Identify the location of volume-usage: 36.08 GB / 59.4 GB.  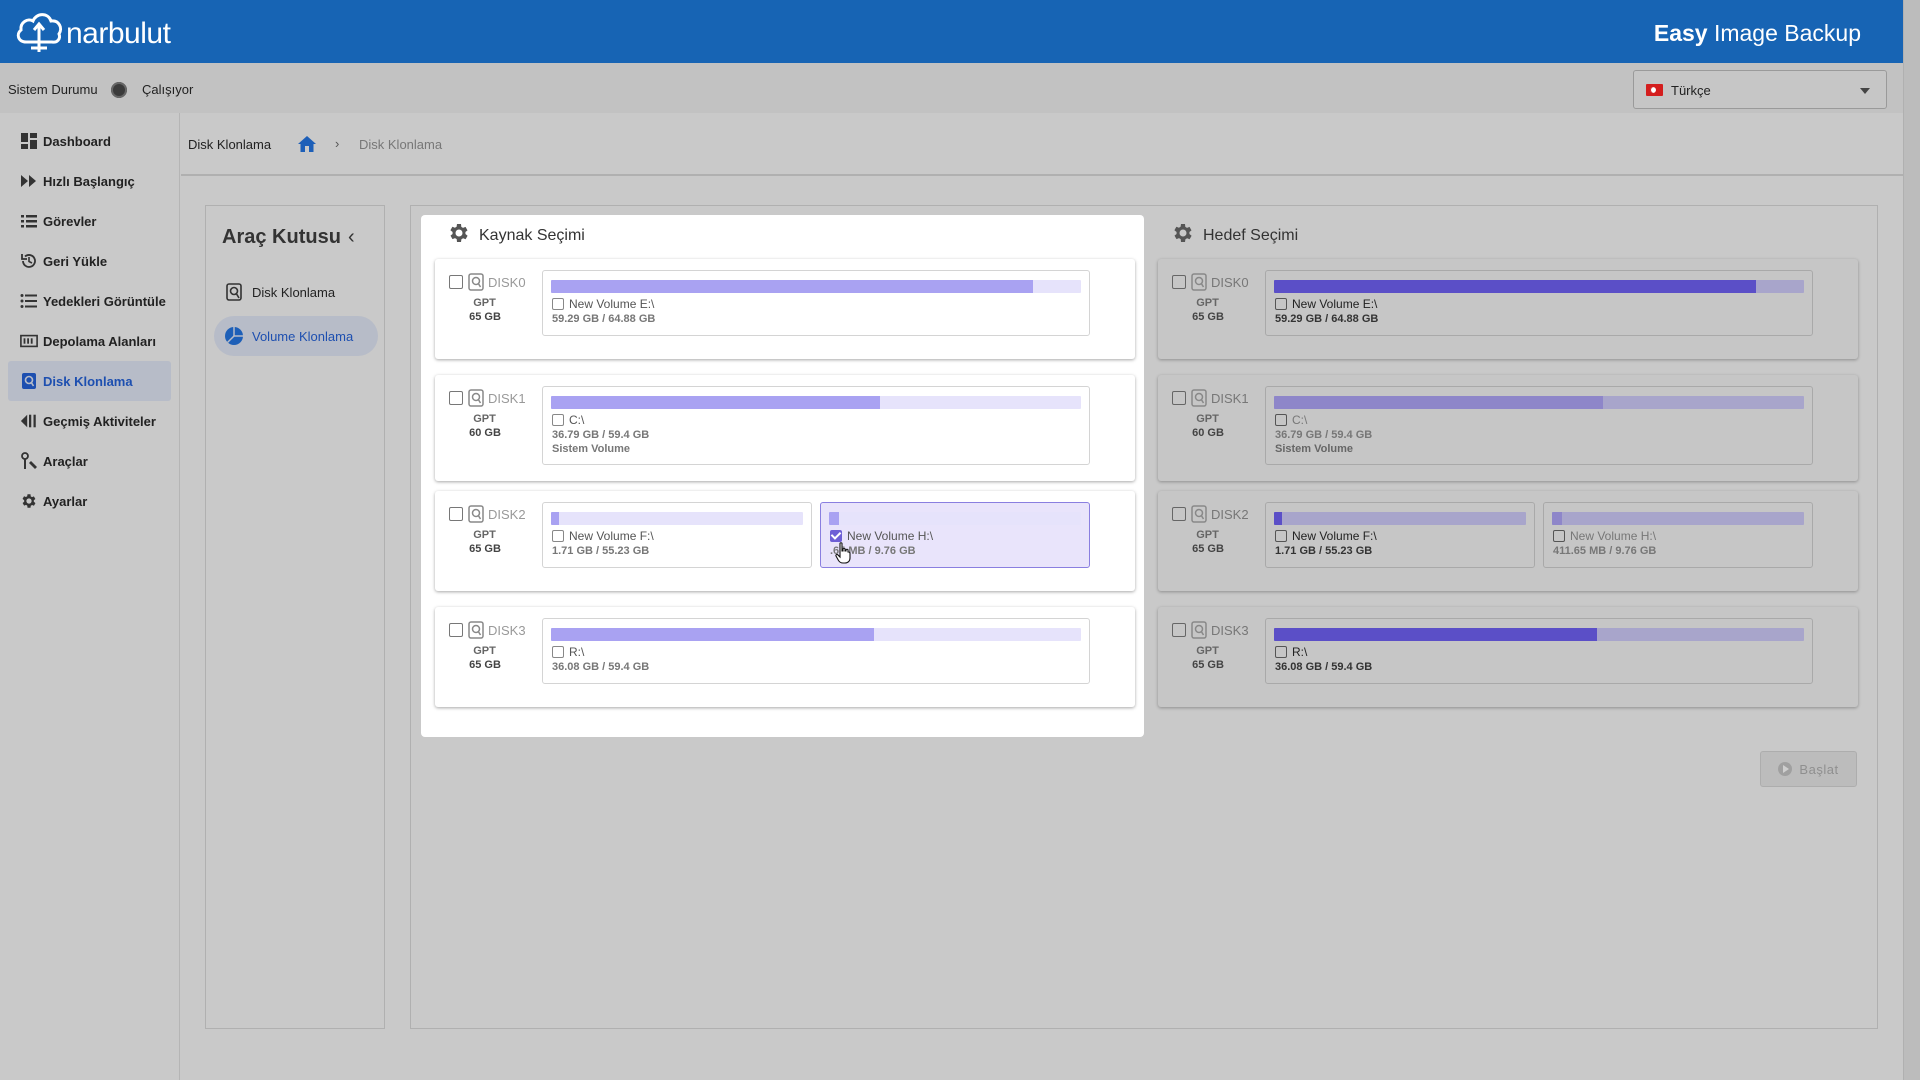
(601, 667).